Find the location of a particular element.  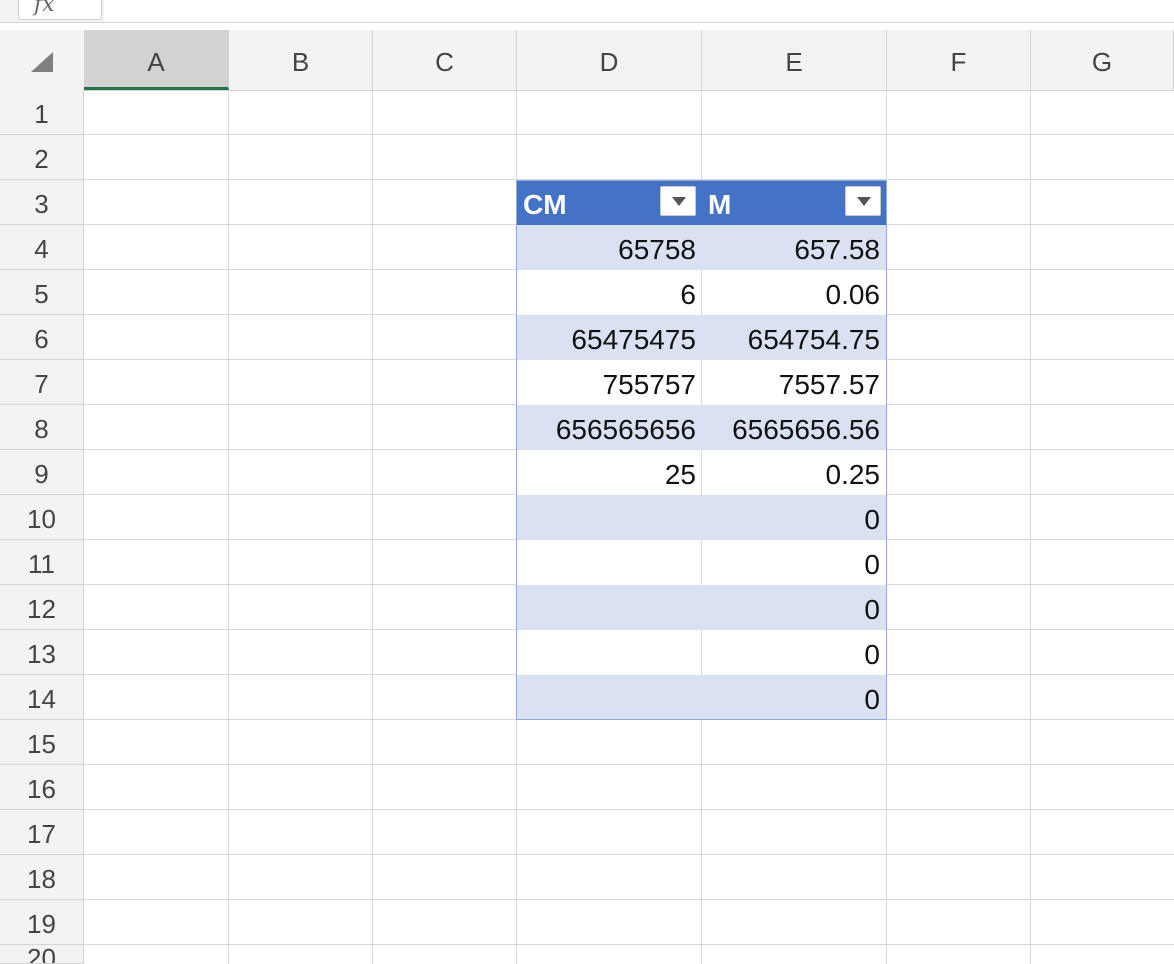

column-header-d: D is located at coordinates (609, 60).